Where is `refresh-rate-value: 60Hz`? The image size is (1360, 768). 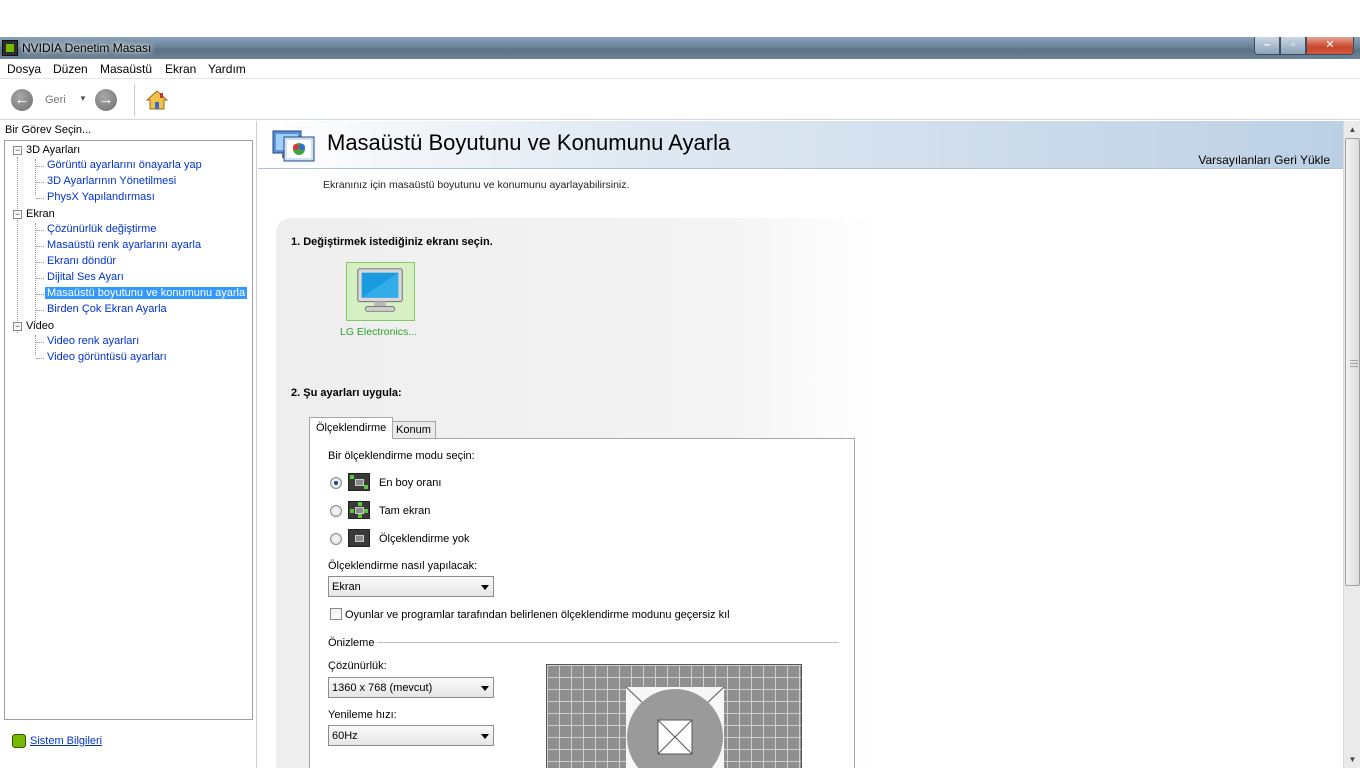
refresh-rate-value: 60Hz is located at coordinates (345, 736).